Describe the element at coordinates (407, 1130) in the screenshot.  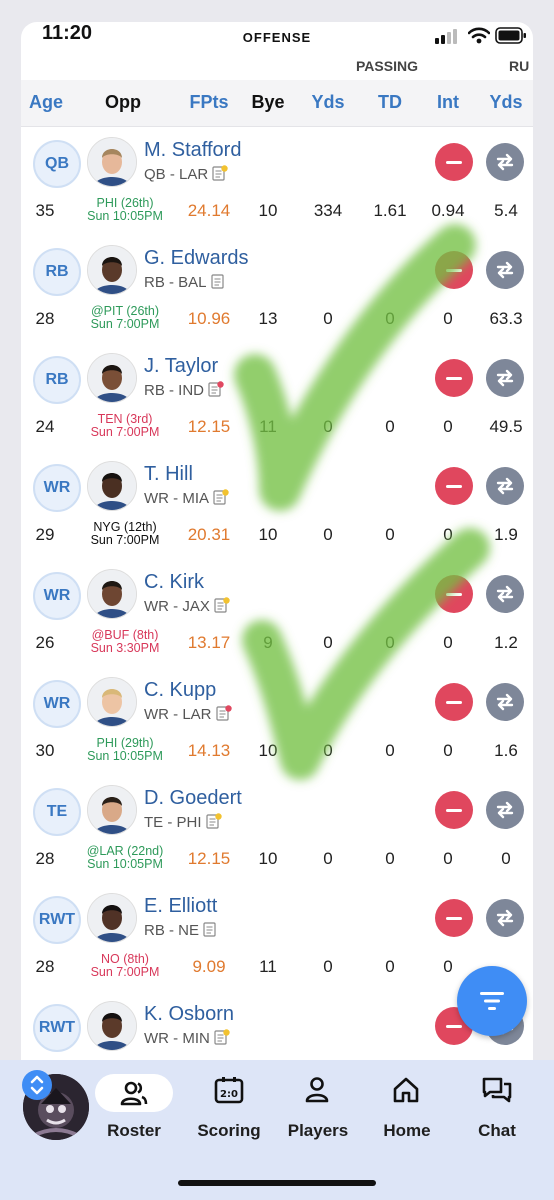
I see `tab-label-home: Home` at that location.